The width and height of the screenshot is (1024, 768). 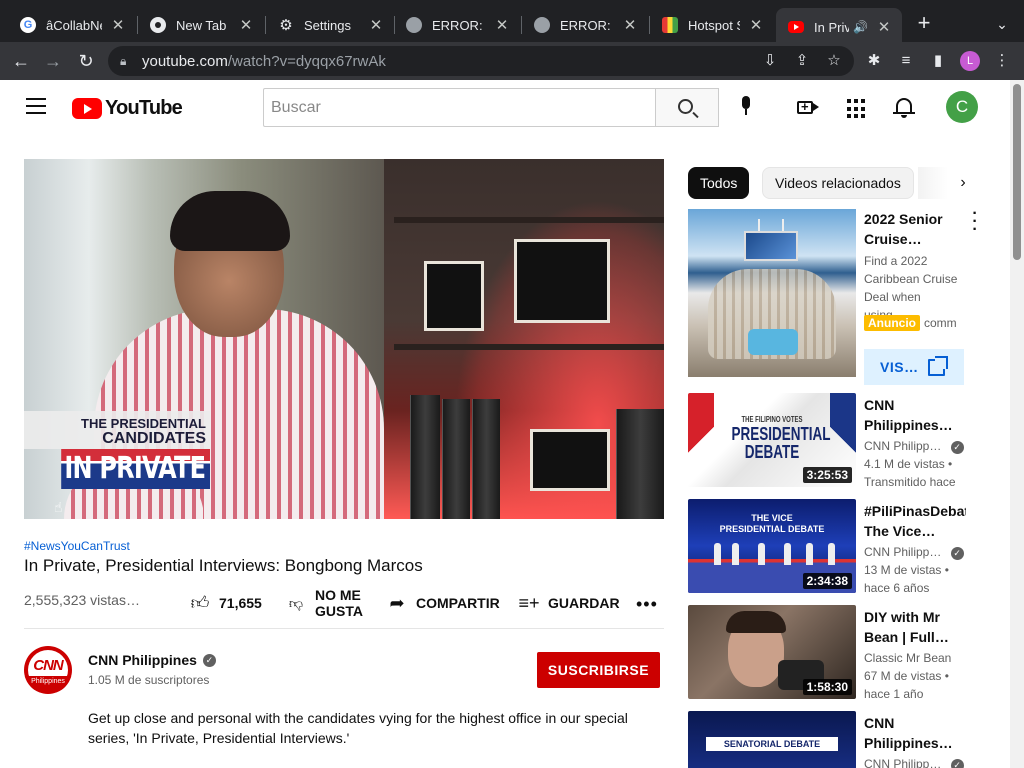 I want to click on show-title-overlay: THE PRESIDENTIAL CANDIDATES IN PRIVATE, so click(x=117, y=450).